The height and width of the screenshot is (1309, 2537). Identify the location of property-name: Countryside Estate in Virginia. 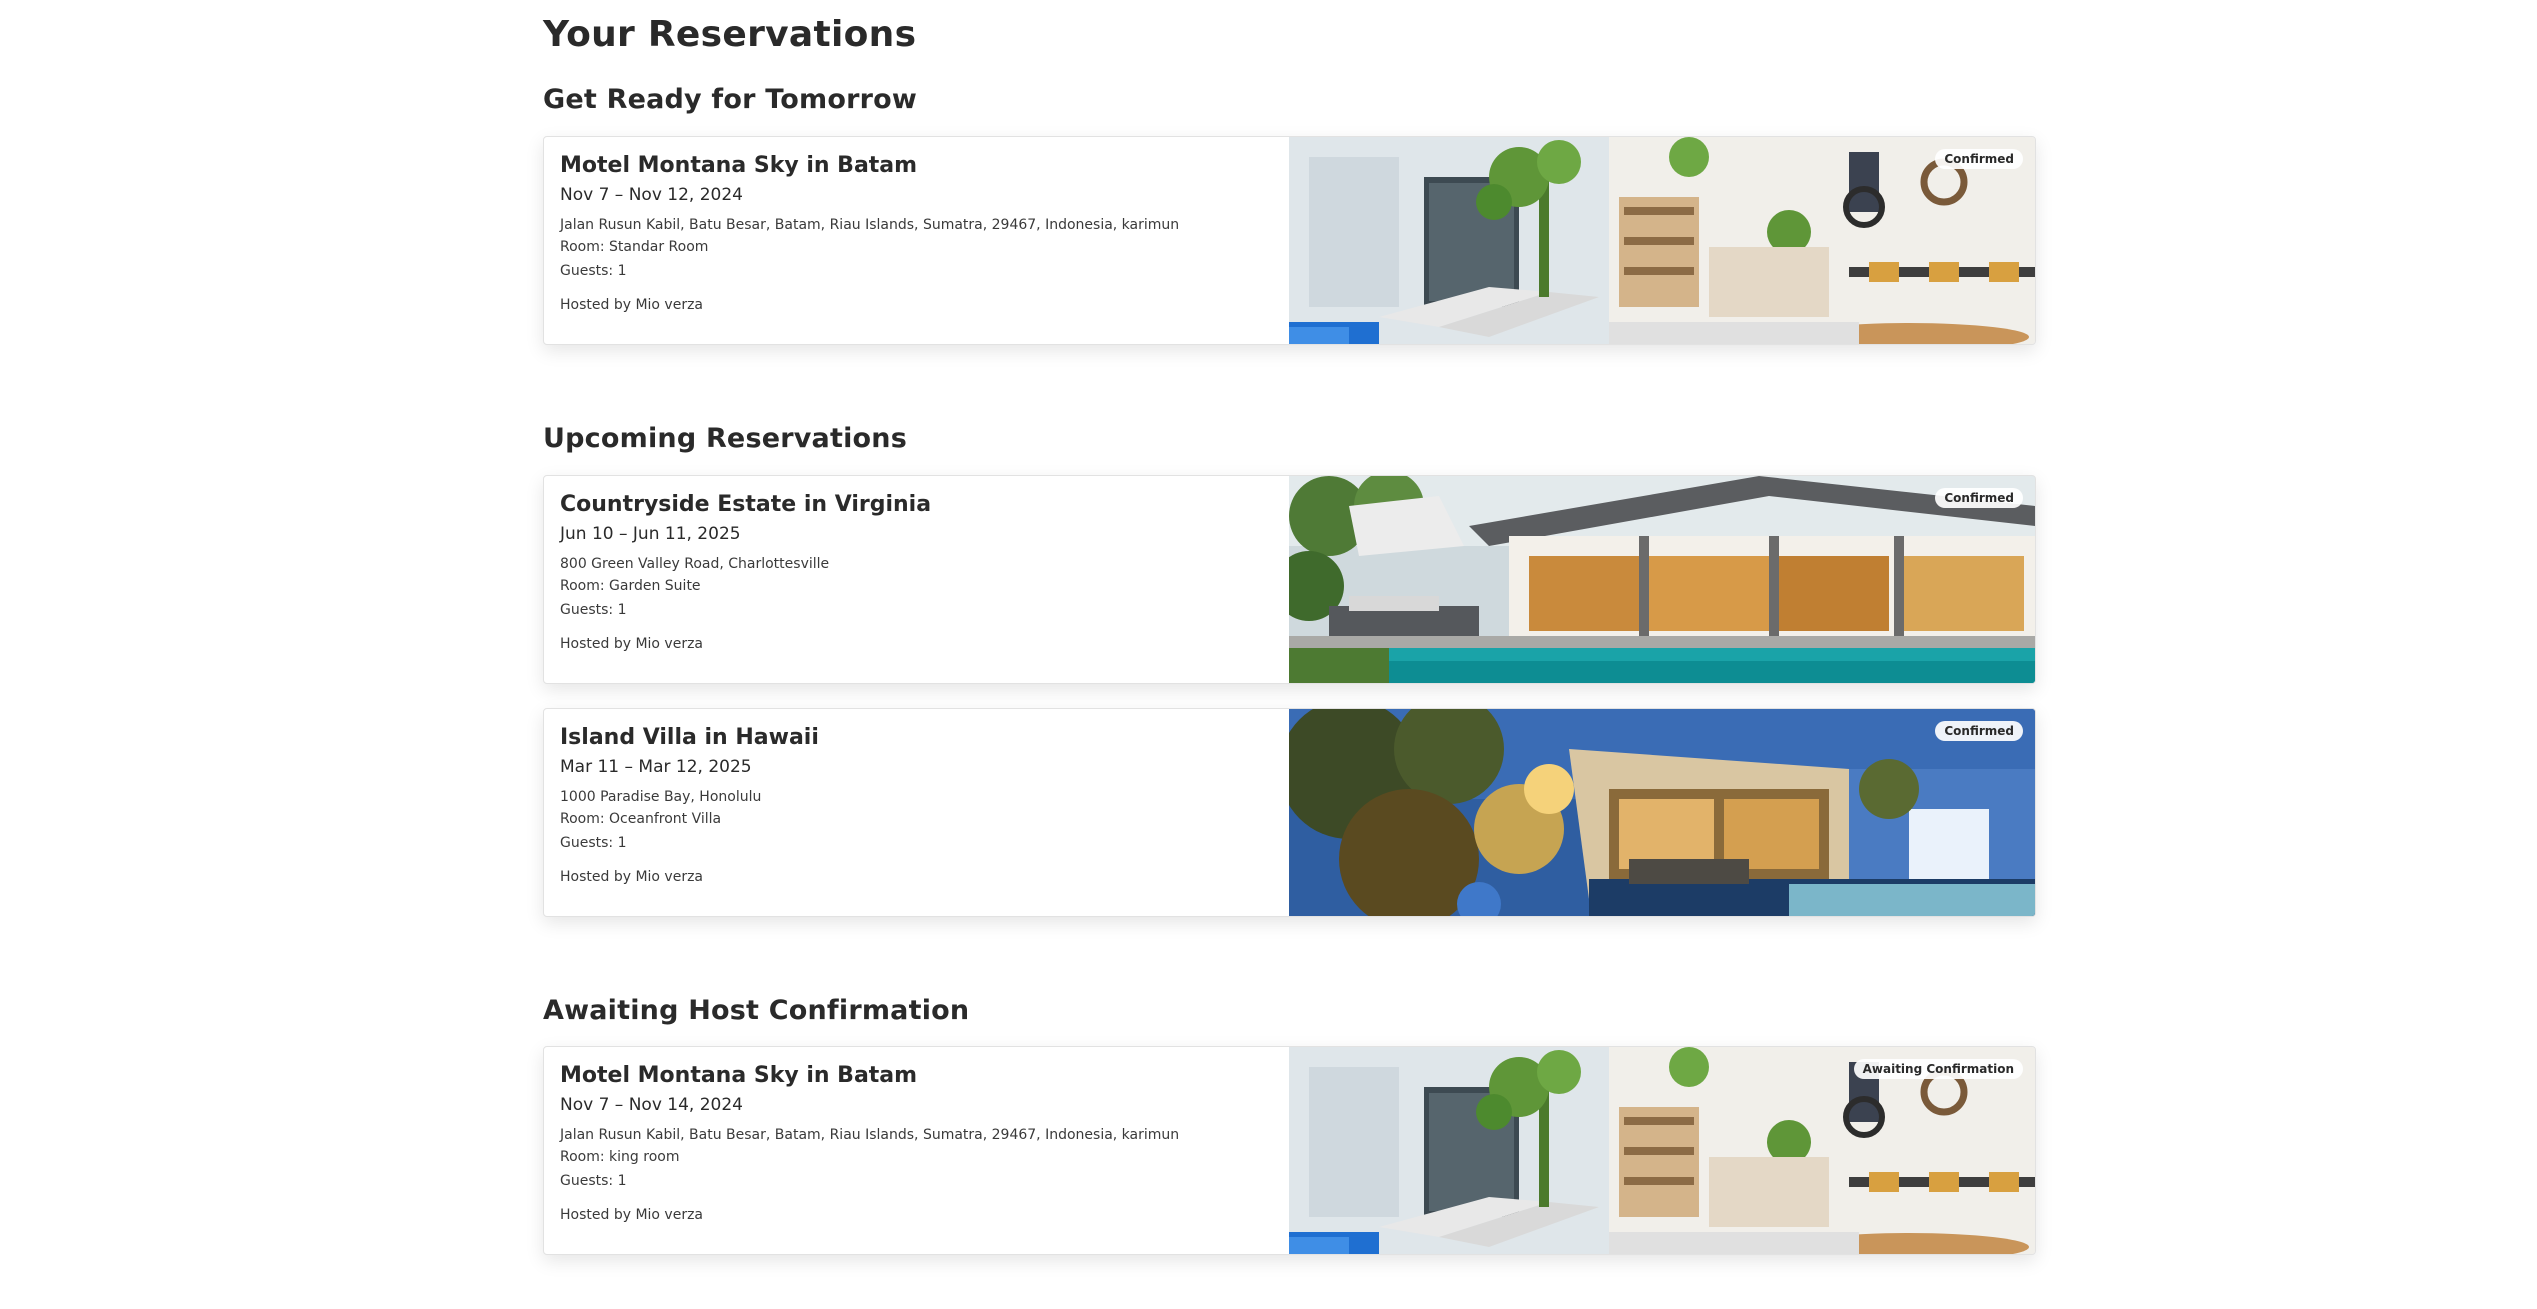
(746, 504).